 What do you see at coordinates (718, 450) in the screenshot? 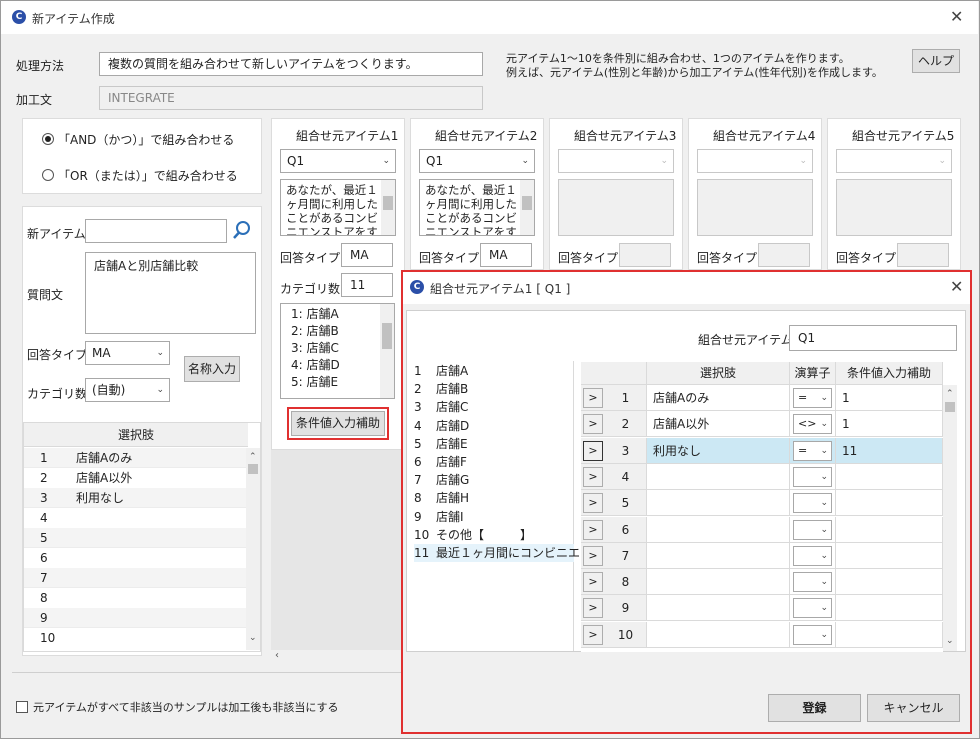
I see `grid-choice-cell: 利用なし` at bounding box center [718, 450].